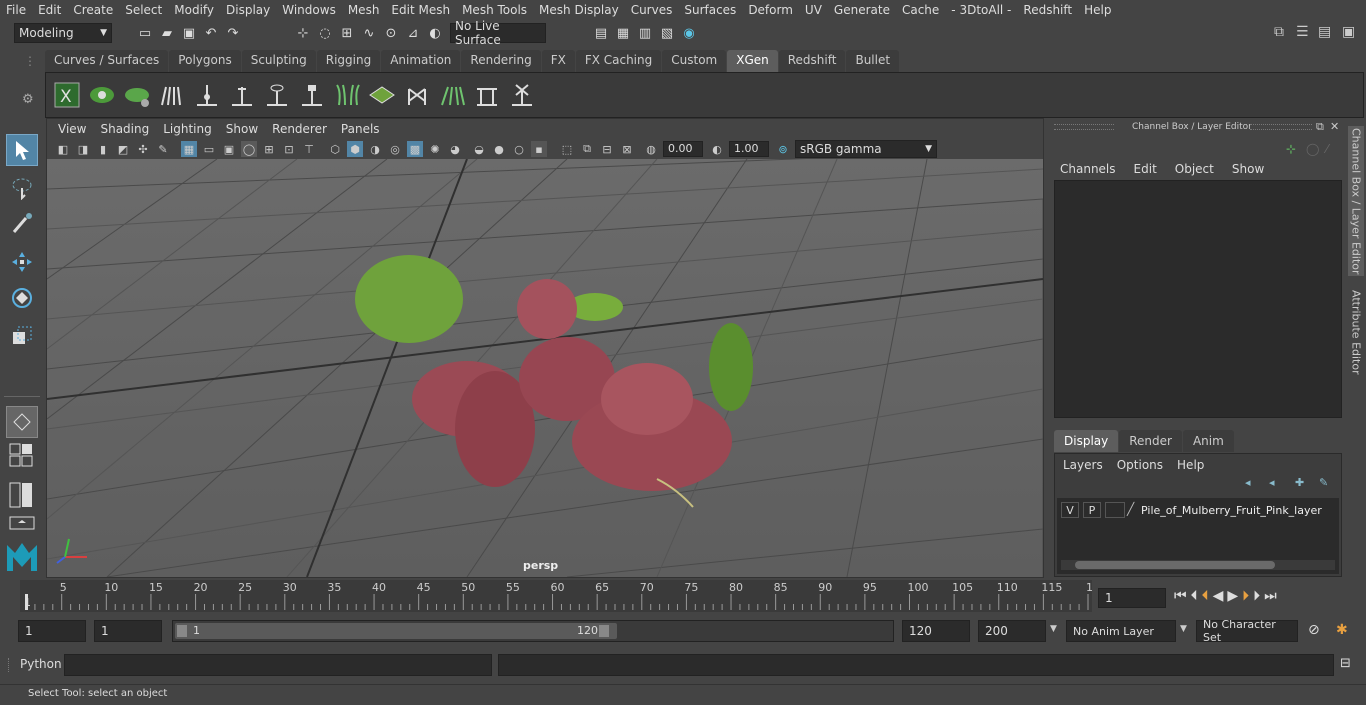  Describe the element at coordinates (539, 149) in the screenshot. I see `depth-of-field-icon: ▪` at that location.